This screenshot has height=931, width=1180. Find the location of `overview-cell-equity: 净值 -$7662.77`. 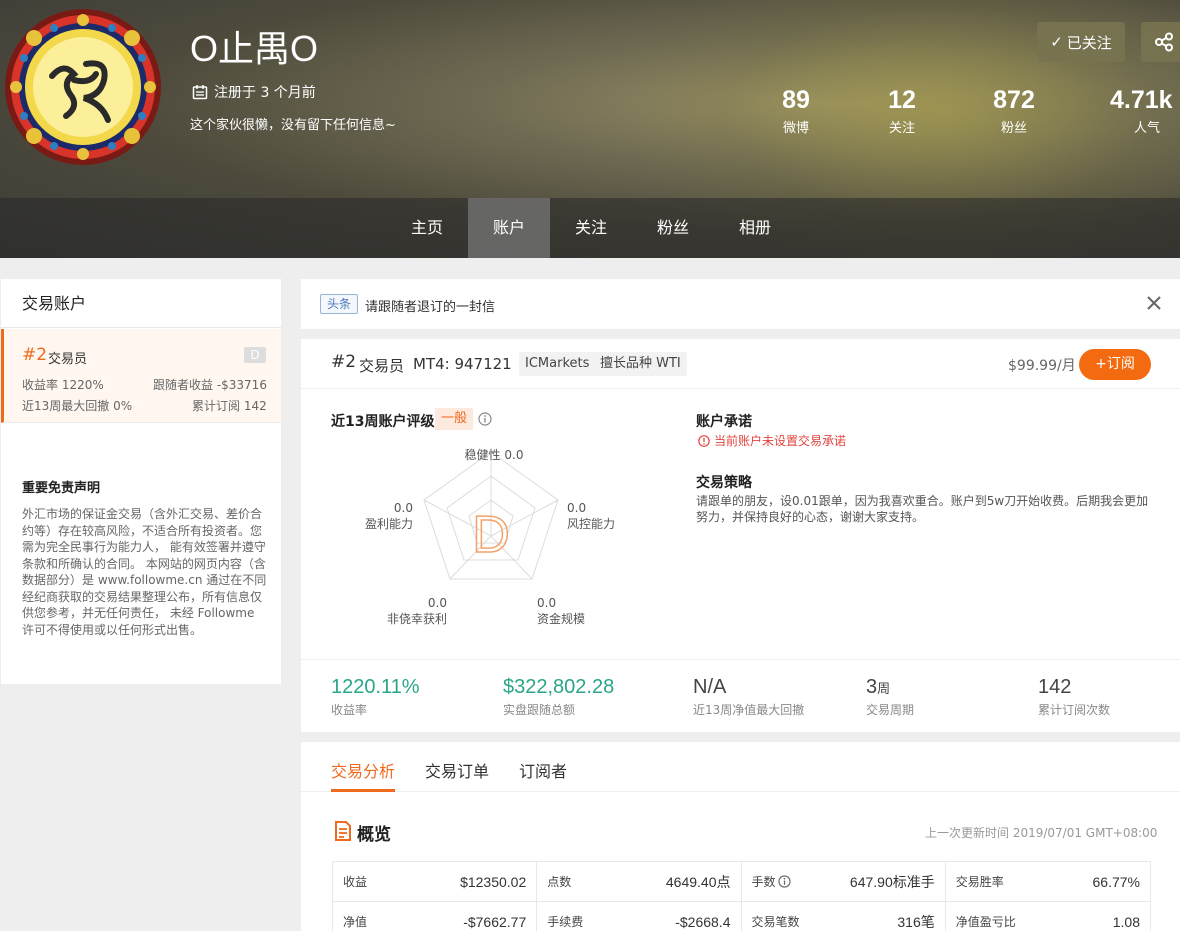

overview-cell-equity: 净值 -$7662.77 is located at coordinates (435, 916).